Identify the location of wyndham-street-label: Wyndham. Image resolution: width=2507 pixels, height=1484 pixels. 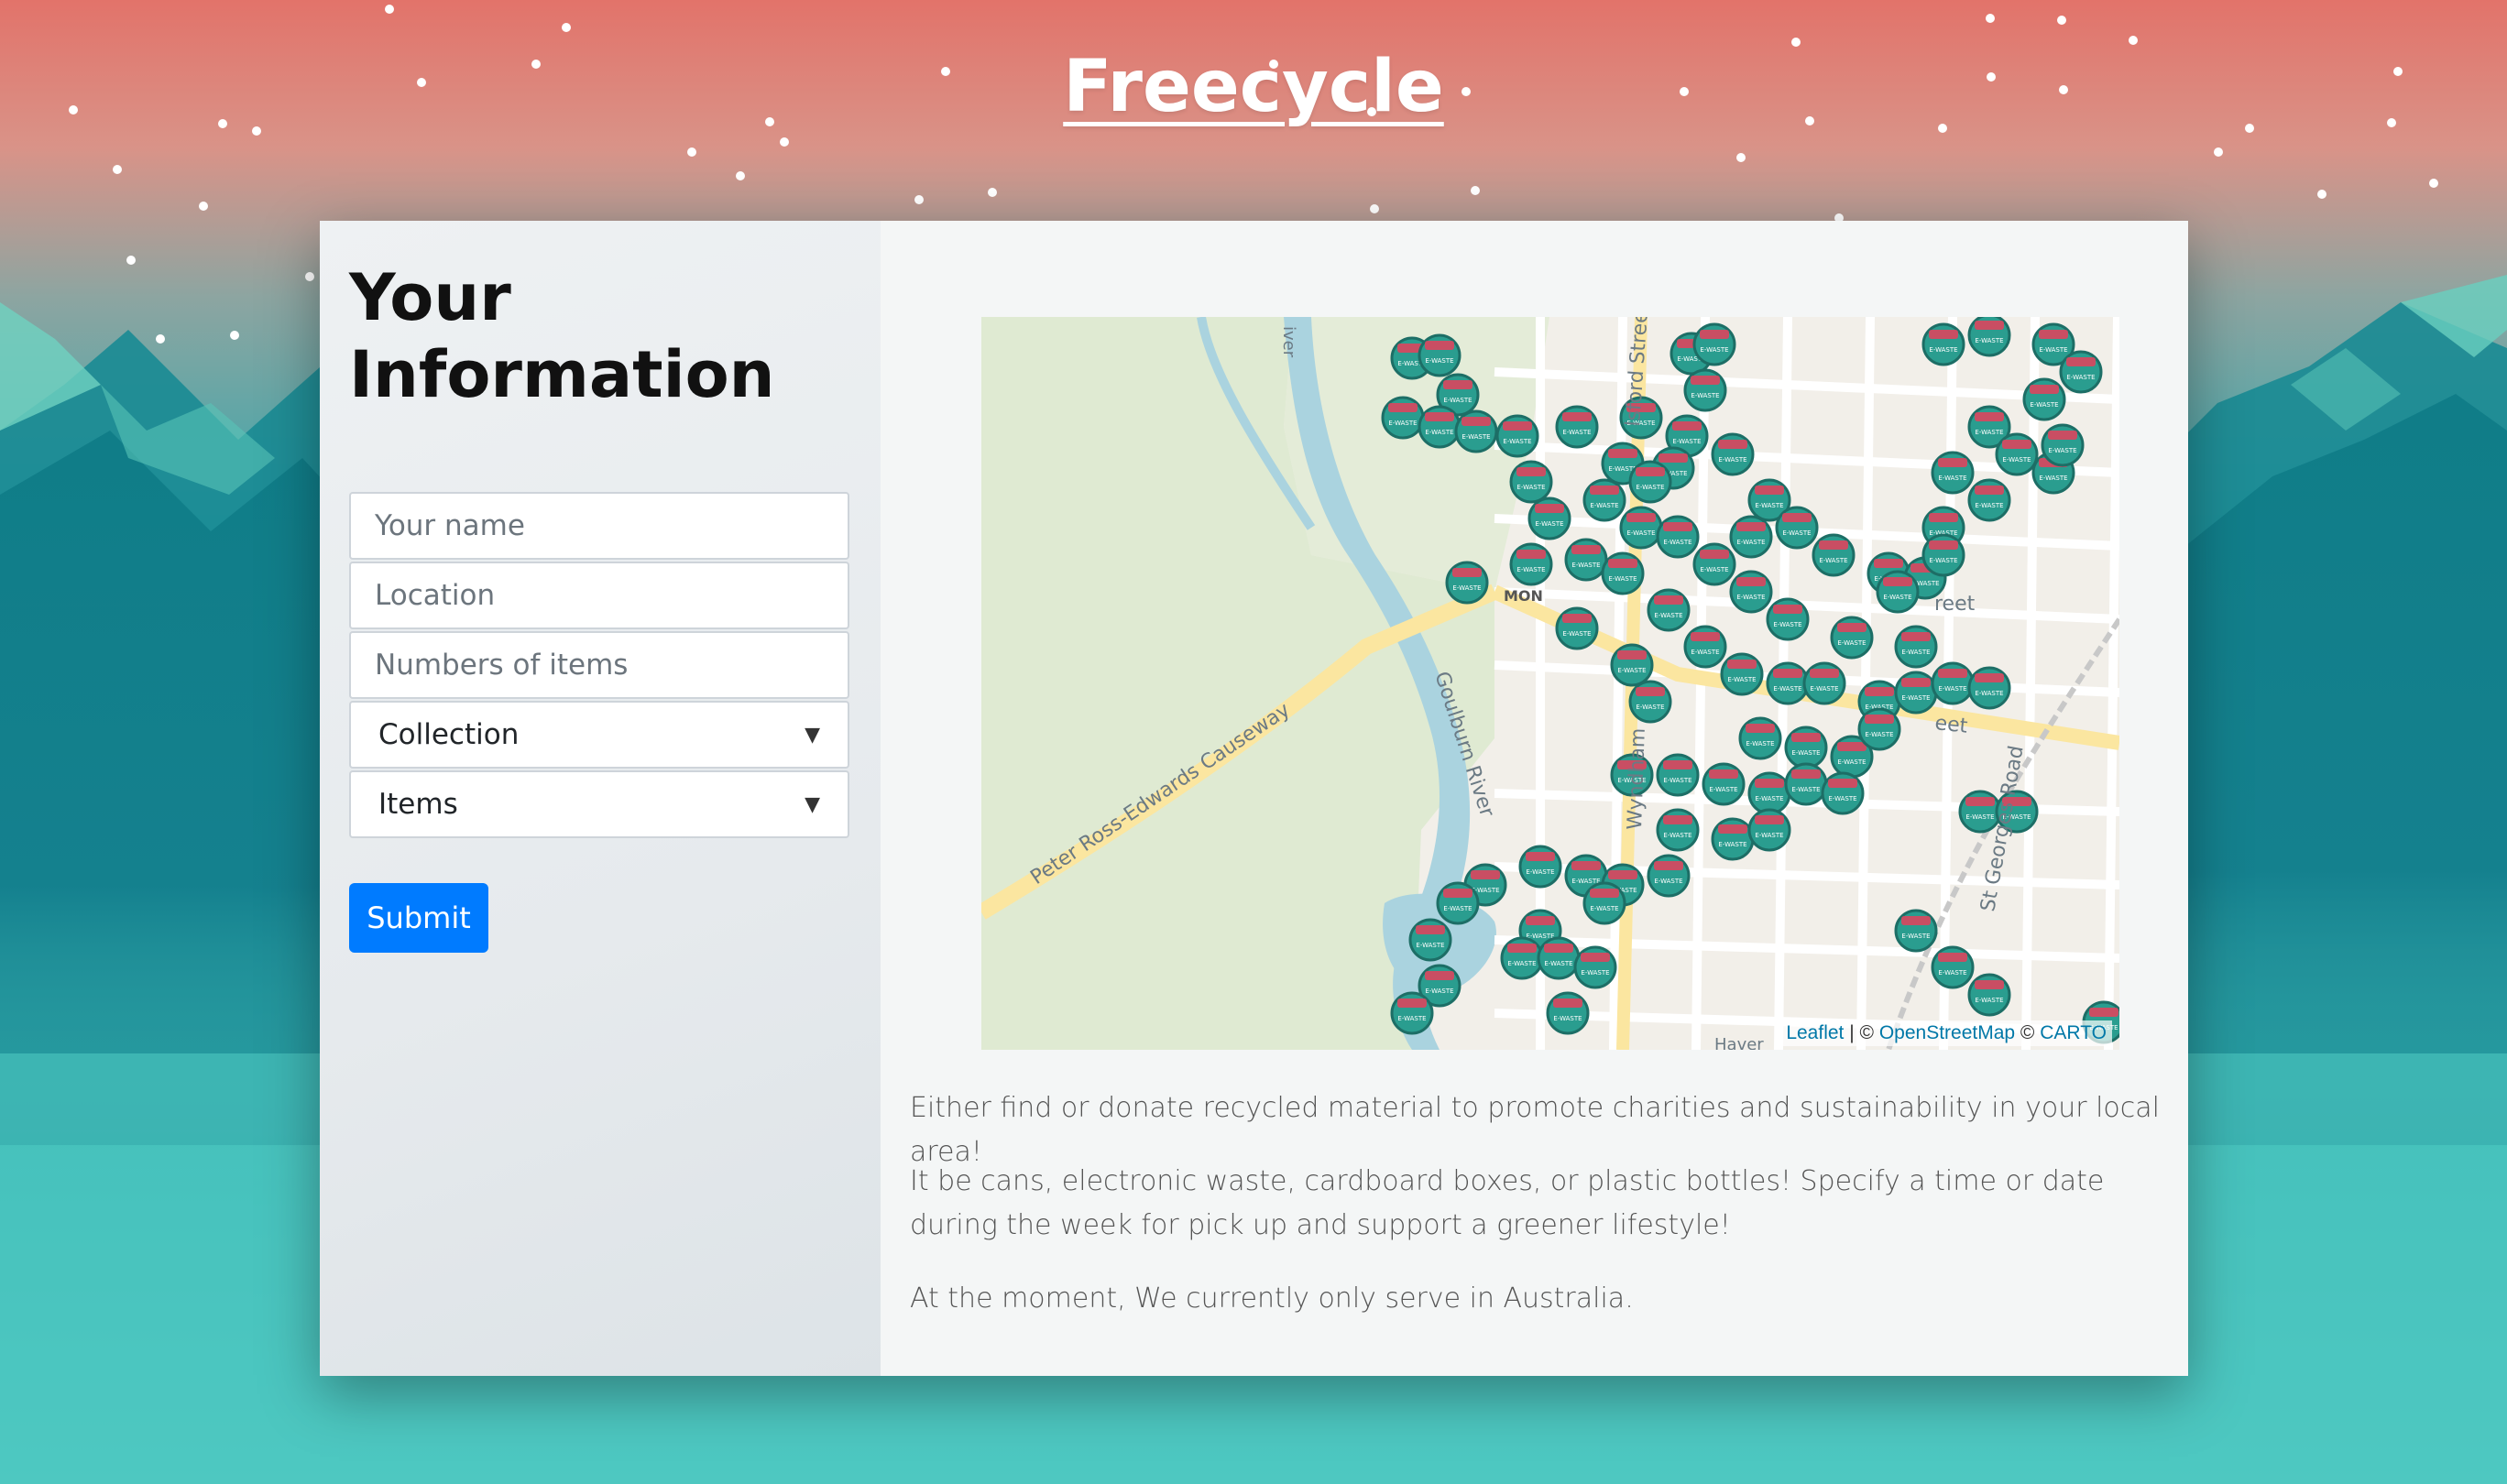
(1637, 778).